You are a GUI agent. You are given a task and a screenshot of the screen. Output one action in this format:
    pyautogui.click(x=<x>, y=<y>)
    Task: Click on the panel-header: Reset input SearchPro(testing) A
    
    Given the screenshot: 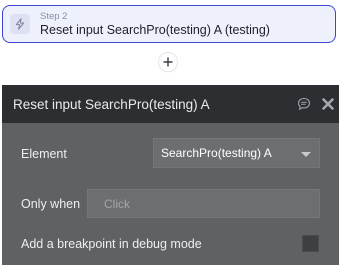 What is the action you would take?
    pyautogui.click(x=170, y=104)
    